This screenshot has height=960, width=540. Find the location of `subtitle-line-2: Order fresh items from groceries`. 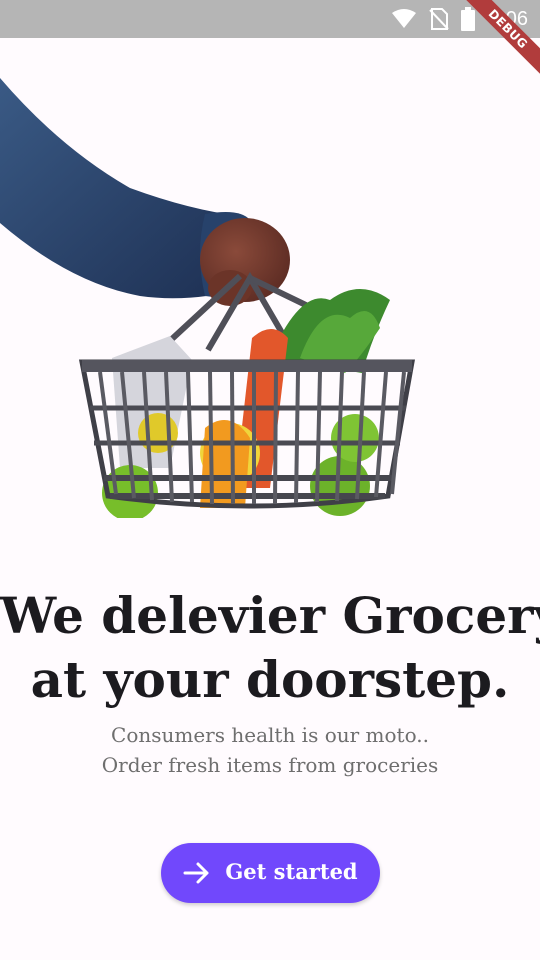

subtitle-line-2: Order fresh items from groceries is located at coordinates (270, 765).